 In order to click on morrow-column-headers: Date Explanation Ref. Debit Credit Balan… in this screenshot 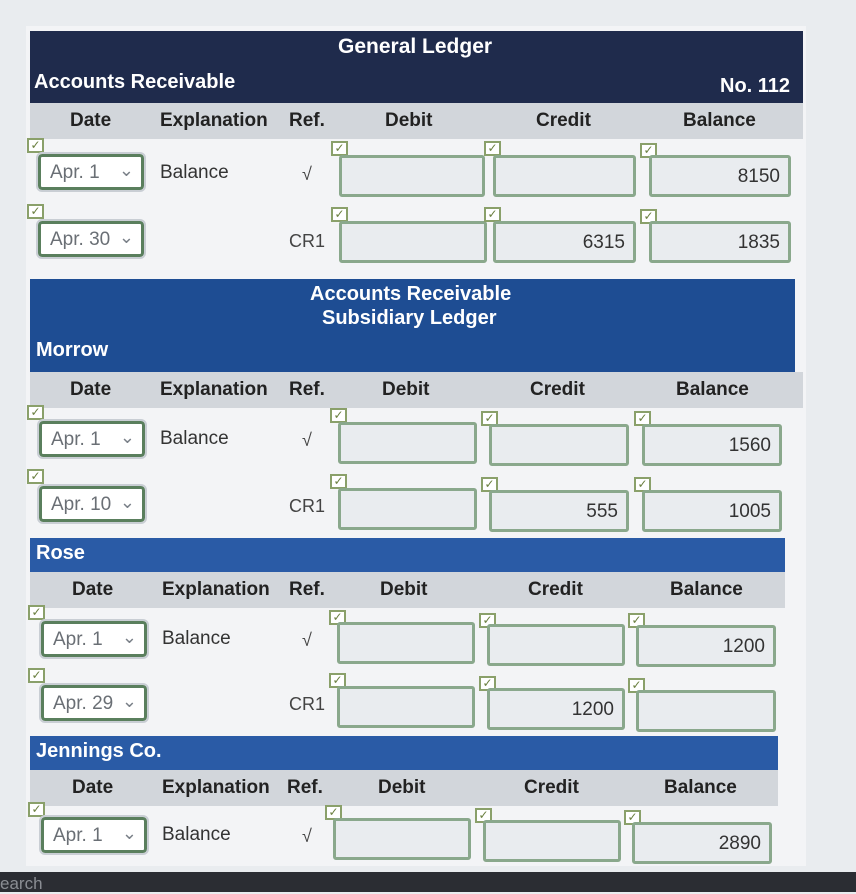, I will do `click(416, 390)`.